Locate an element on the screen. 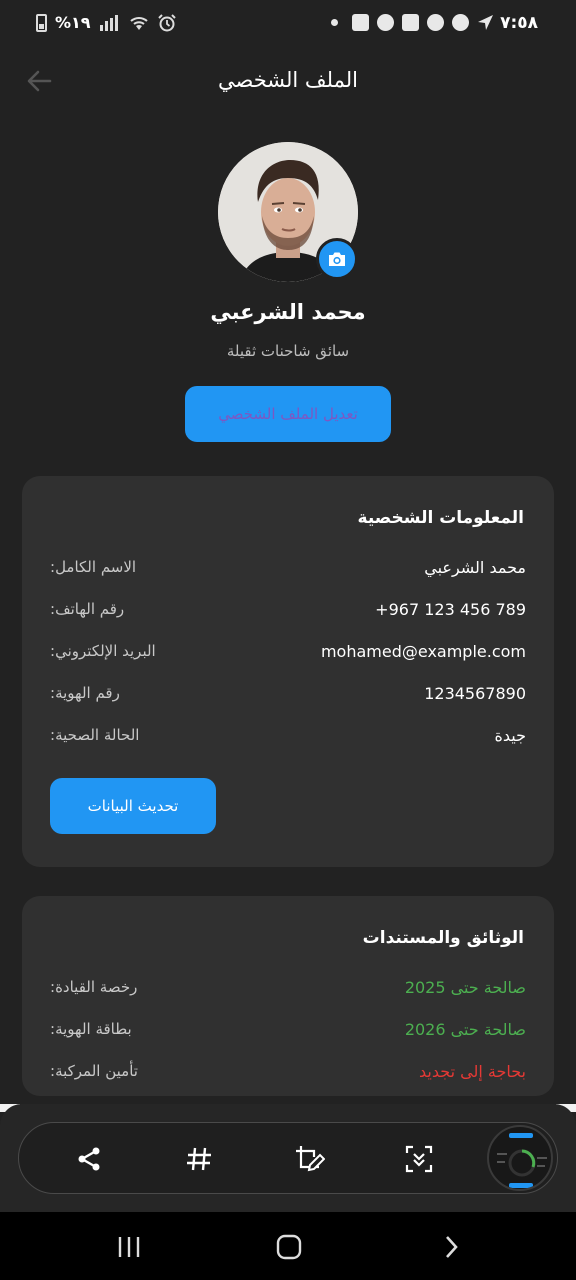 The image size is (576, 1280). chat-bubble-icon is located at coordinates (435, 22).